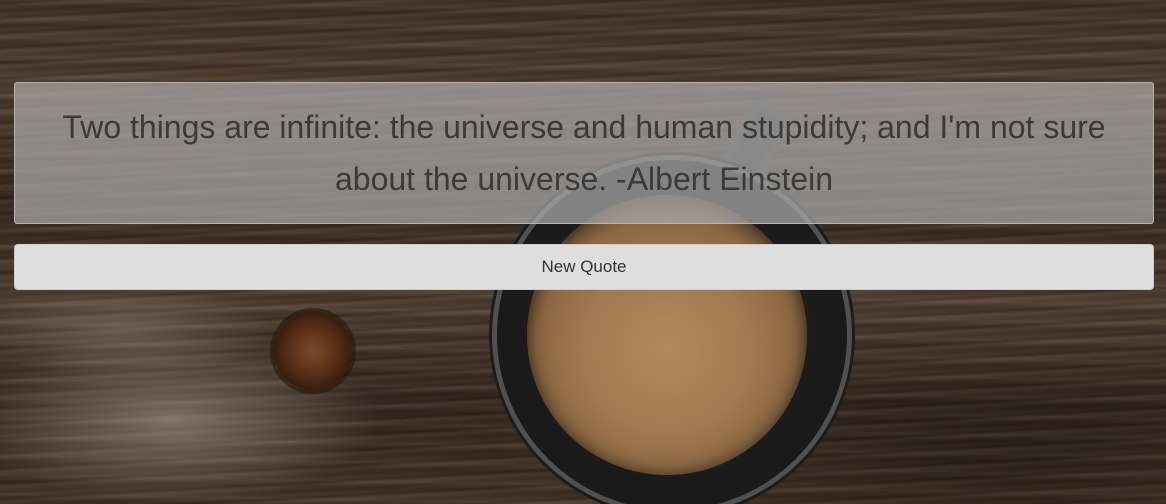 The height and width of the screenshot is (504, 1166). I want to click on new-quote-button: New Quote, so click(584, 267).